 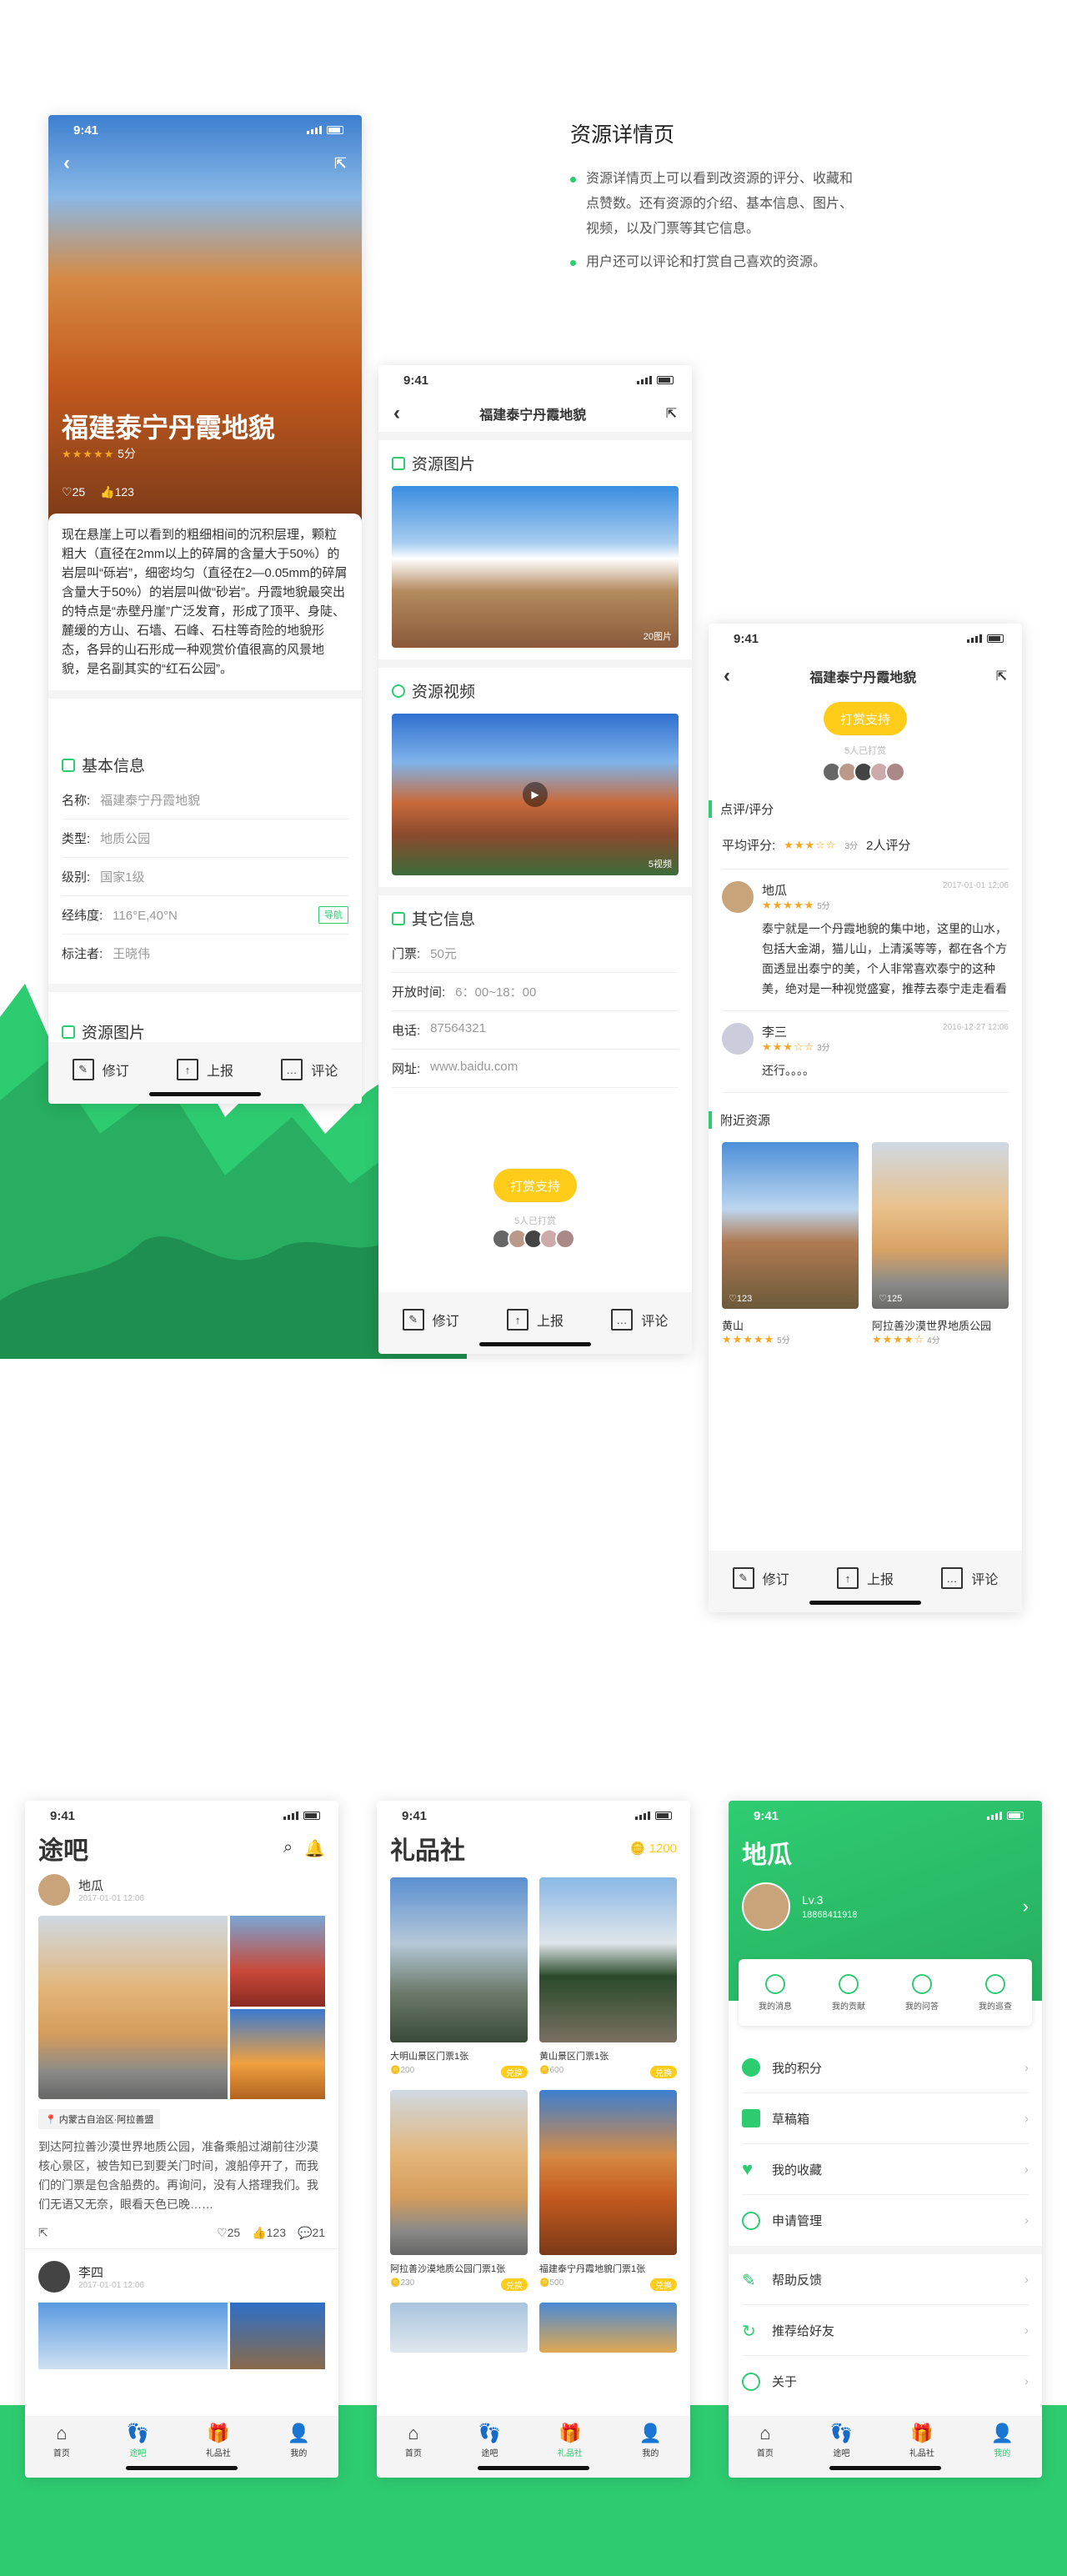 What do you see at coordinates (738, 1039) in the screenshot?
I see `avatar` at bounding box center [738, 1039].